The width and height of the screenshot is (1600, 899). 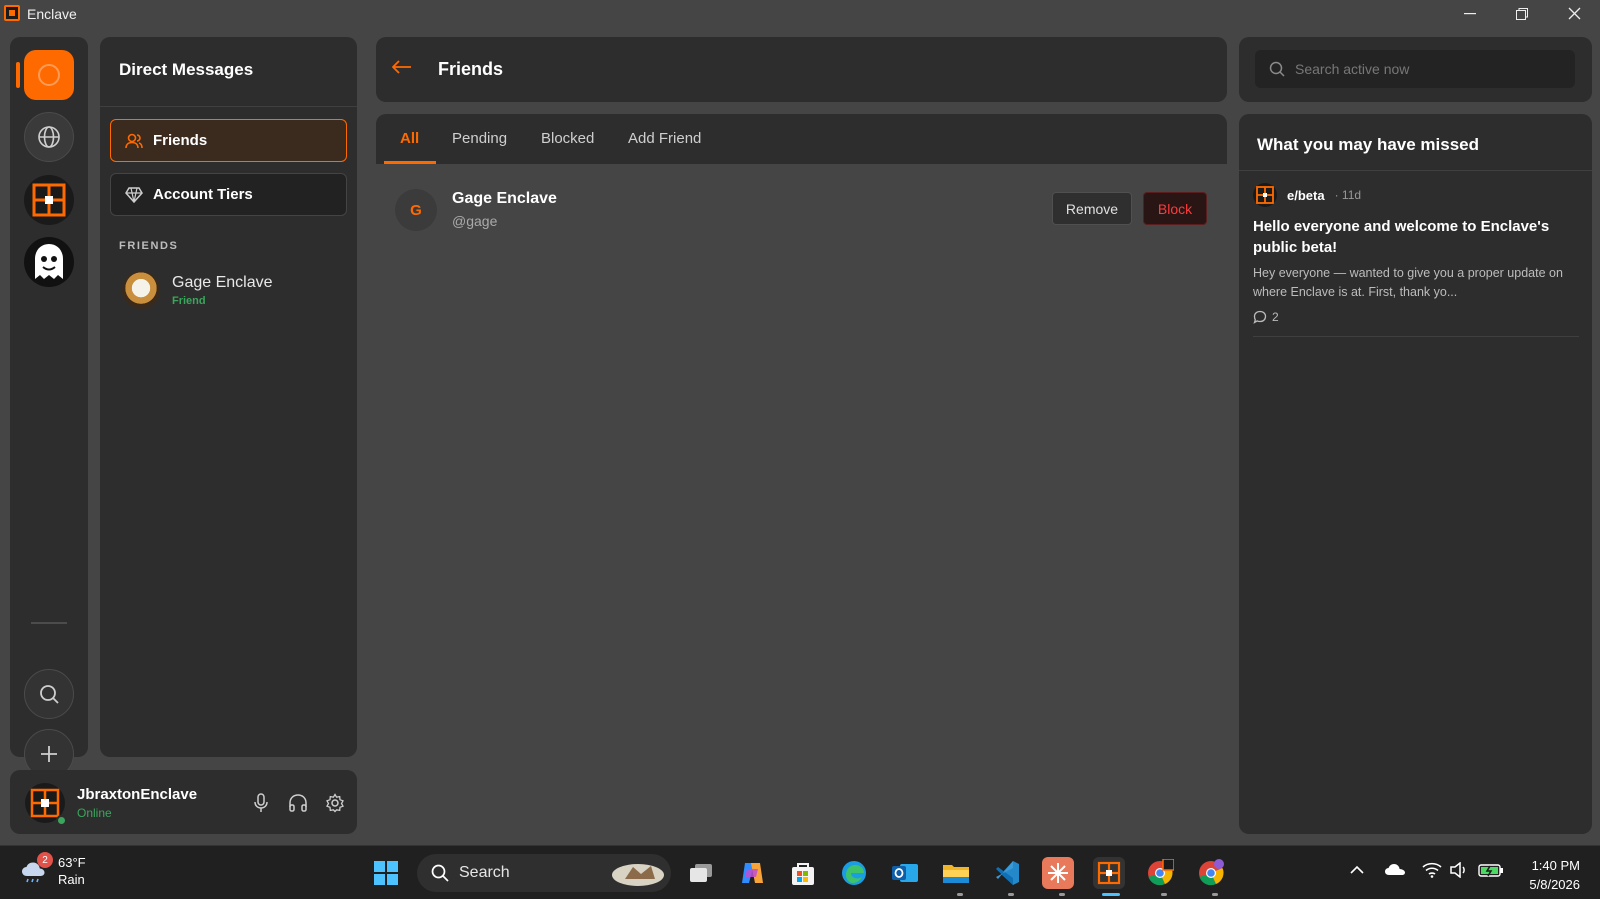 I want to click on copilot-icon, so click(x=752, y=873).